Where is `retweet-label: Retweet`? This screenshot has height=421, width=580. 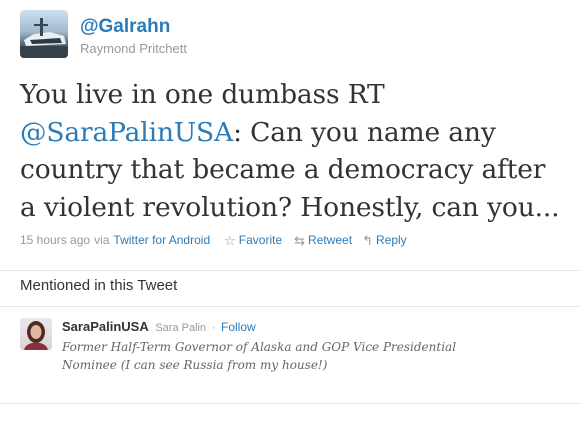
retweet-label: Retweet is located at coordinates (330, 240).